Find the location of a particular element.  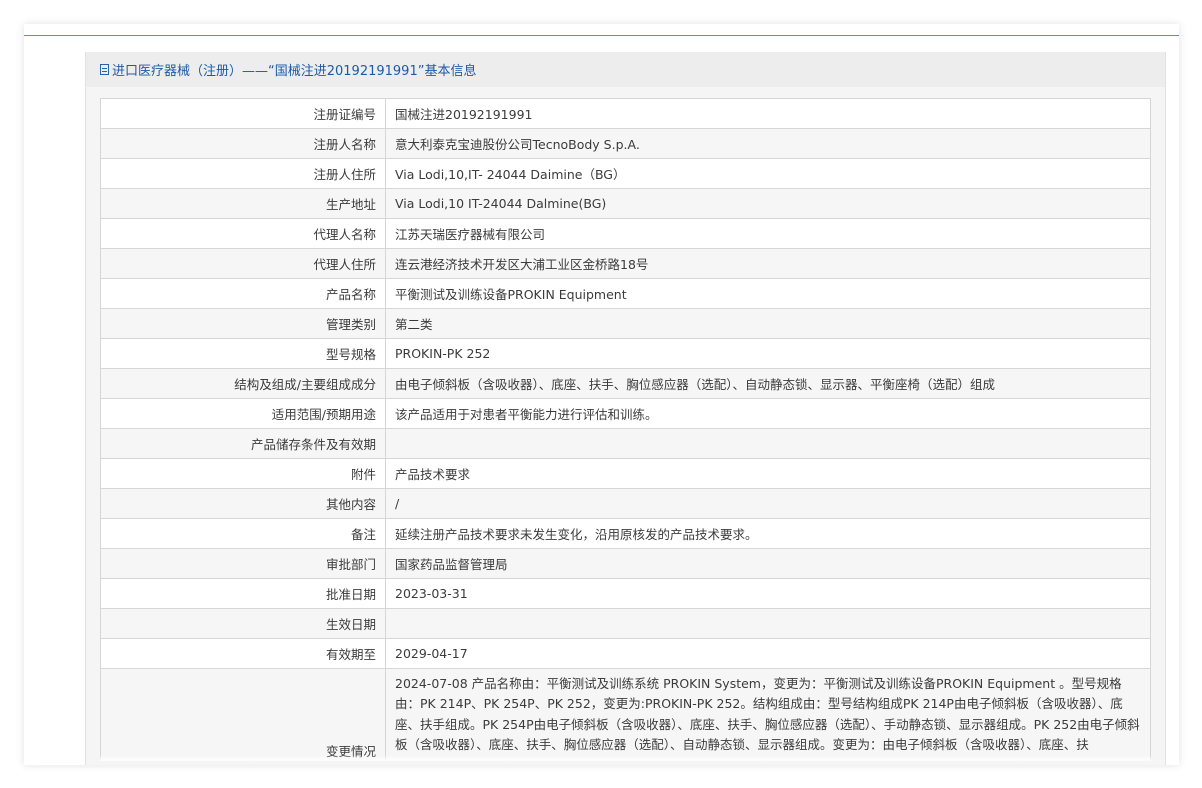

table-row: 产品名称 平衡测试及训练设备PROKIN Equipment is located at coordinates (625, 293).